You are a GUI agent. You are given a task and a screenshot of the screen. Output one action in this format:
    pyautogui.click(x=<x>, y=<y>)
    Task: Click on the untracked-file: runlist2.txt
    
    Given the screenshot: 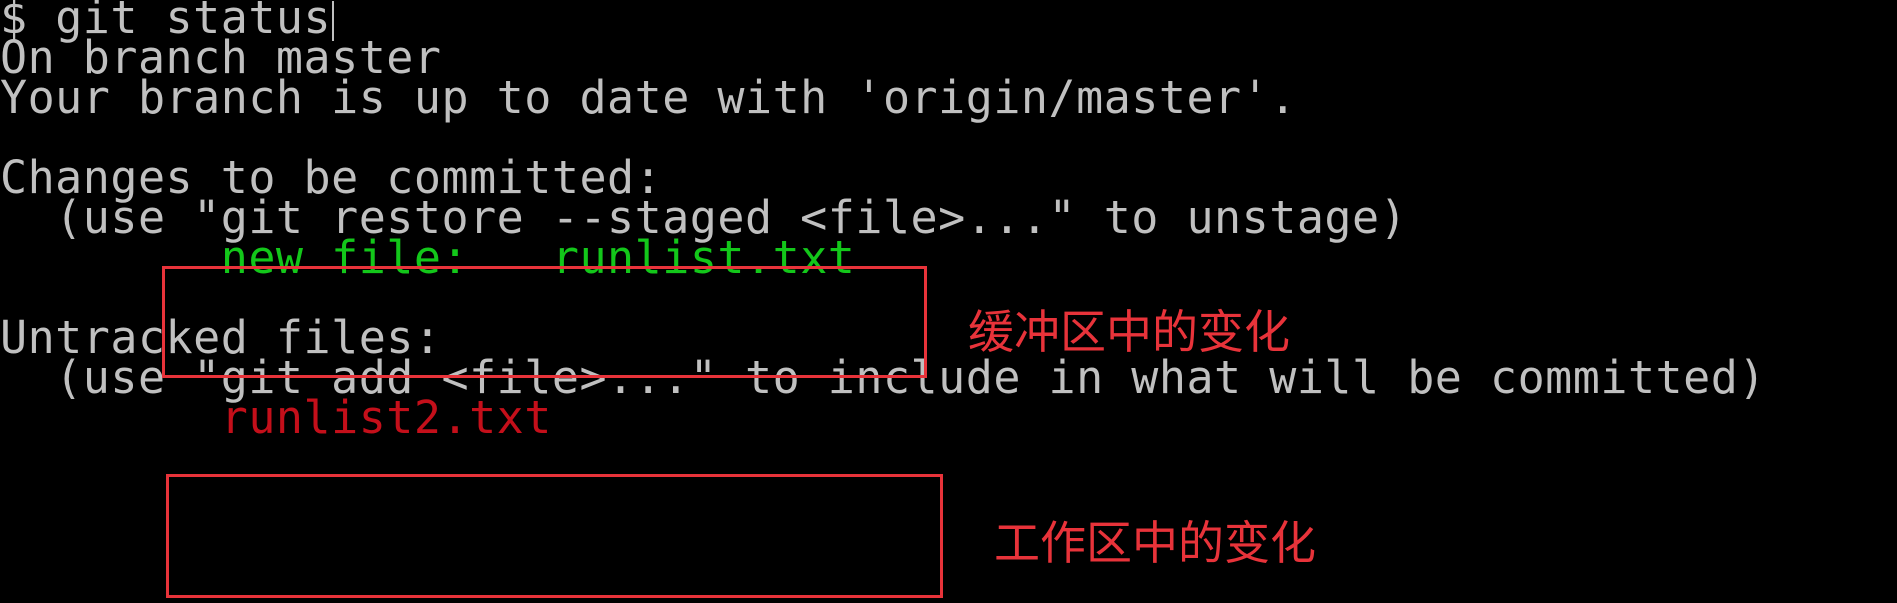 What is the action you would take?
    pyautogui.click(x=386, y=417)
    